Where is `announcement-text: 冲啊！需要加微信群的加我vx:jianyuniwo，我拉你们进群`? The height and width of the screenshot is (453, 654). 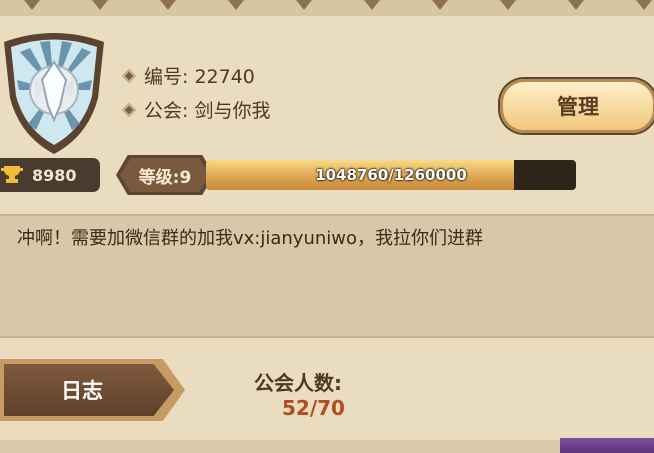 announcement-text: 冲啊！需要加微信群的加我vx:jianyuniwo，我拉你们进群 is located at coordinates (250, 238).